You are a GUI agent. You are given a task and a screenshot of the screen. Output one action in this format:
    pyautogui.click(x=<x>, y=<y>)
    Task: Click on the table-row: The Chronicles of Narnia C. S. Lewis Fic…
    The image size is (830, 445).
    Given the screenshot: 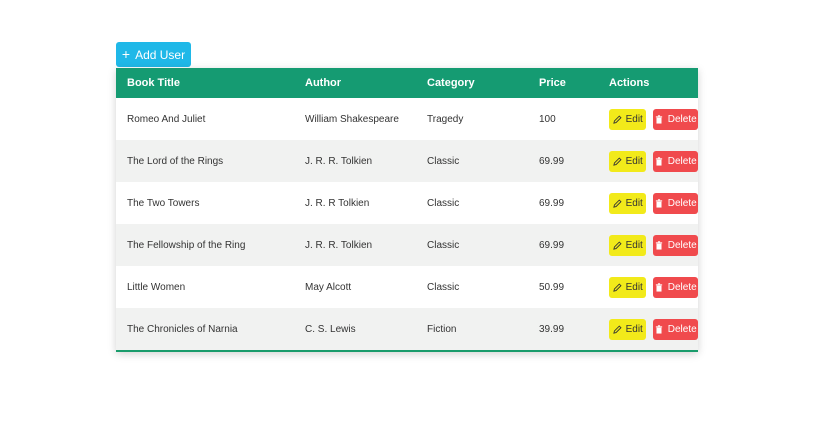 What is the action you would take?
    pyautogui.click(x=407, y=329)
    